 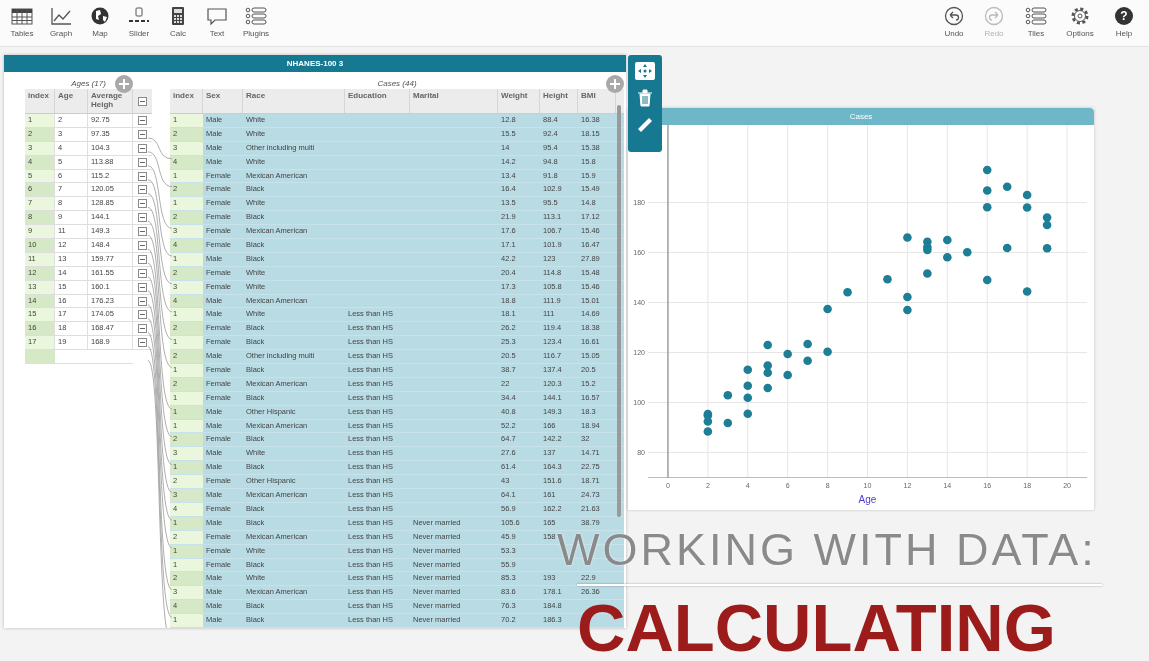 What do you see at coordinates (1124, 16) in the screenshot?
I see `help-icon: ?` at bounding box center [1124, 16].